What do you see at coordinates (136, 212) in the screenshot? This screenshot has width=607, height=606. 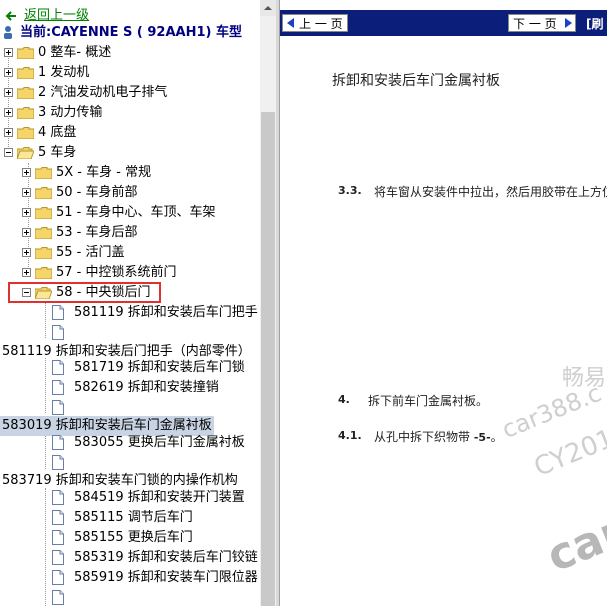 I see `tree-item-label: 51 - 车身中心、车顶、车架` at bounding box center [136, 212].